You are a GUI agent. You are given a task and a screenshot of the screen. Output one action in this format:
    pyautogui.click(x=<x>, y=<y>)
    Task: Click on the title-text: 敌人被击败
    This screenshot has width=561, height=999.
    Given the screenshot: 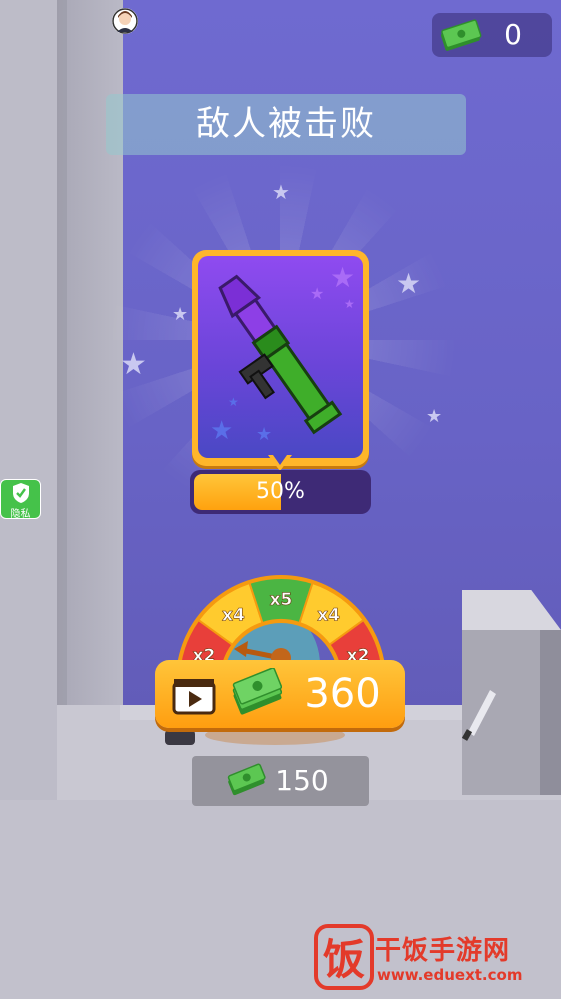 What is the action you would take?
    pyautogui.click(x=286, y=124)
    